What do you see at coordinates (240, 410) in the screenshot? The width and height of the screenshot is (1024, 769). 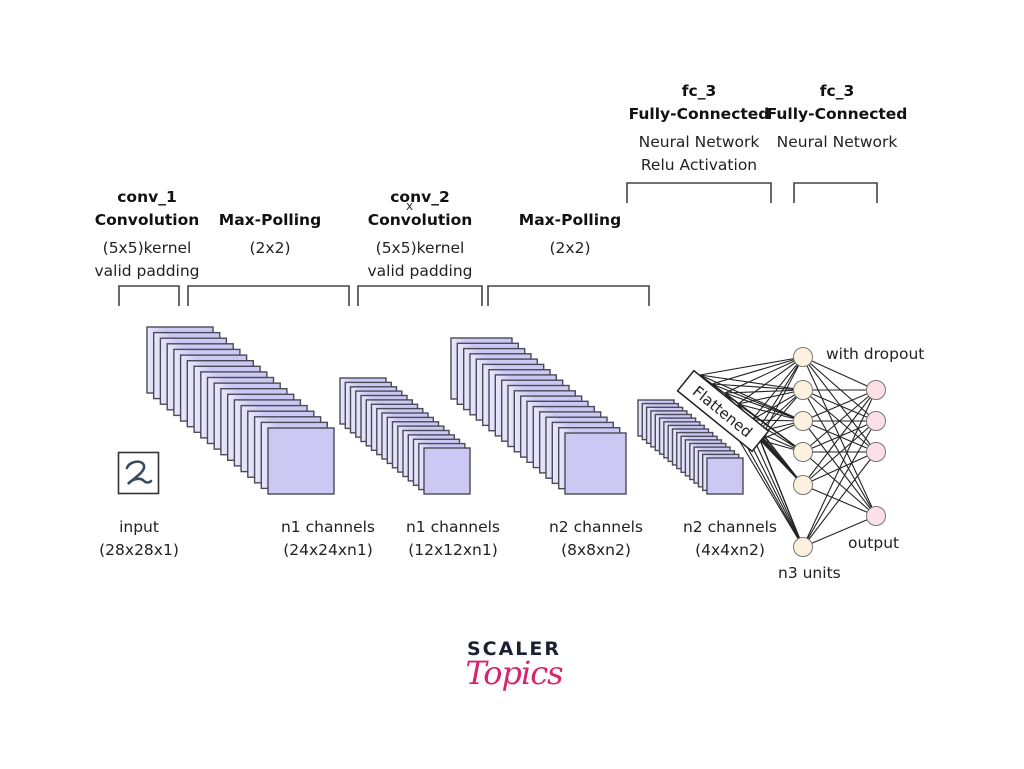 I see `feature-stack-conv1` at bounding box center [240, 410].